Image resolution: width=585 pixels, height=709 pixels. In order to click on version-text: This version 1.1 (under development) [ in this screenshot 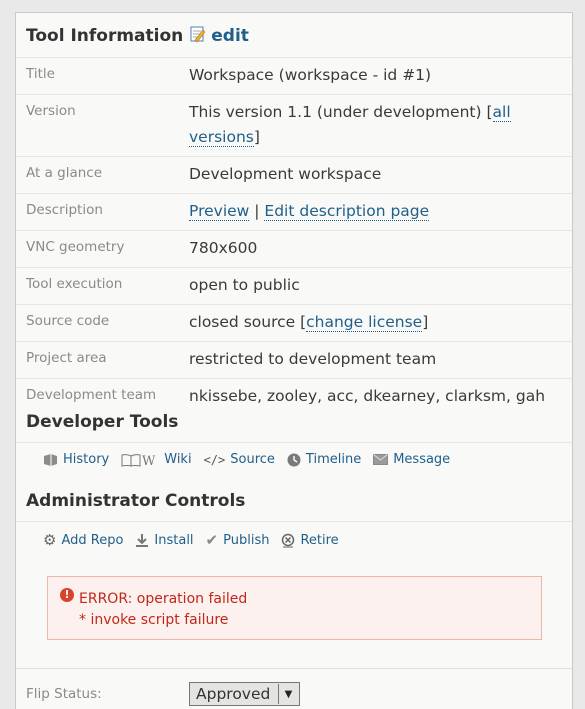, I will do `click(341, 112)`.